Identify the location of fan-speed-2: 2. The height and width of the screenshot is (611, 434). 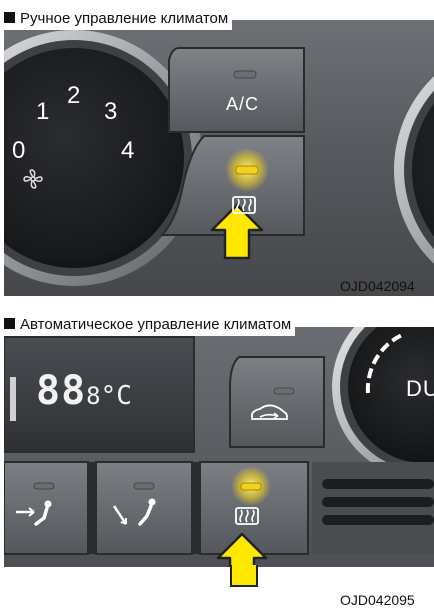
(74, 95).